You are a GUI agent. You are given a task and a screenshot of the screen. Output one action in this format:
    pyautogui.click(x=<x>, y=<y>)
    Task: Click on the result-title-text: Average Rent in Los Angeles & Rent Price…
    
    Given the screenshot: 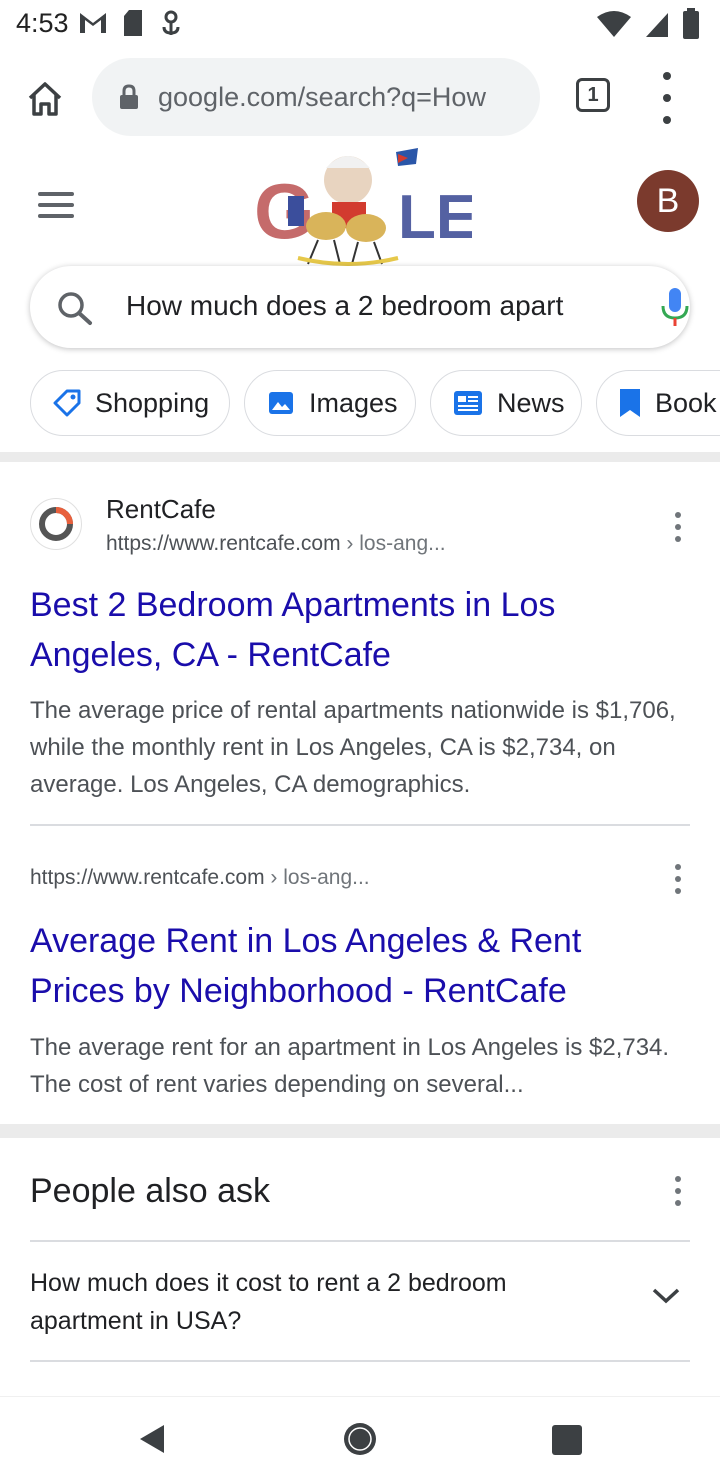 What is the action you would take?
    pyautogui.click(x=305, y=966)
    